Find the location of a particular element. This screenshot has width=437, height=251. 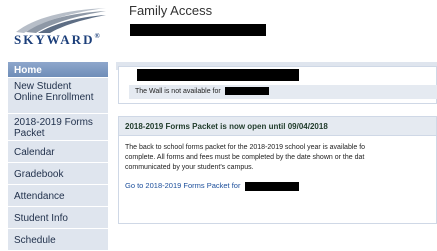

logo-registered-mark: ® is located at coordinates (98, 36).